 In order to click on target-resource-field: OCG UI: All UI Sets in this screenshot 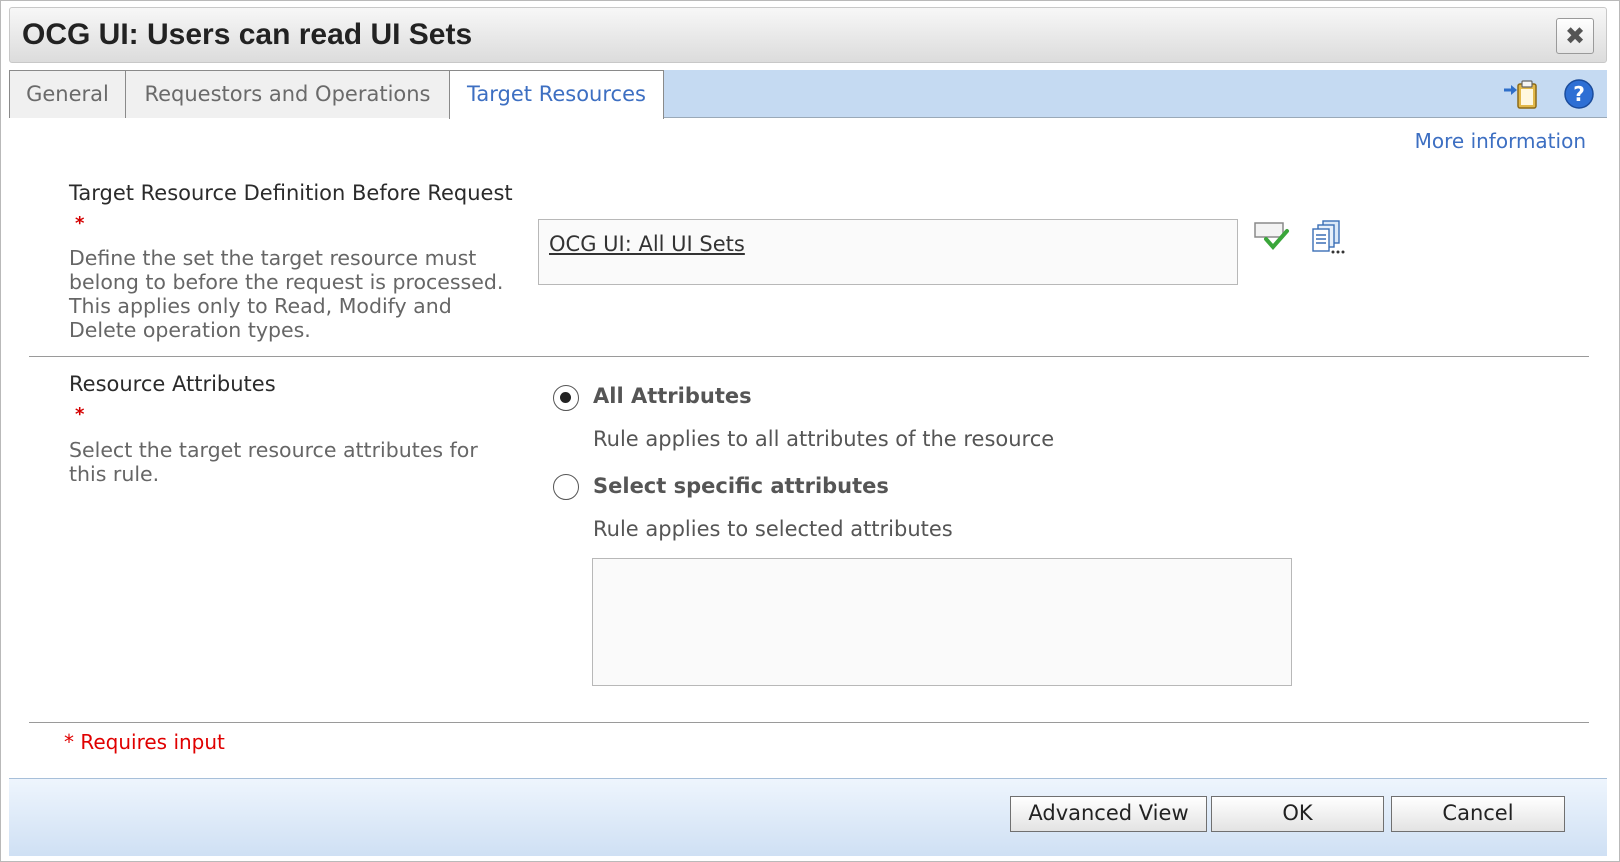, I will do `click(888, 252)`.